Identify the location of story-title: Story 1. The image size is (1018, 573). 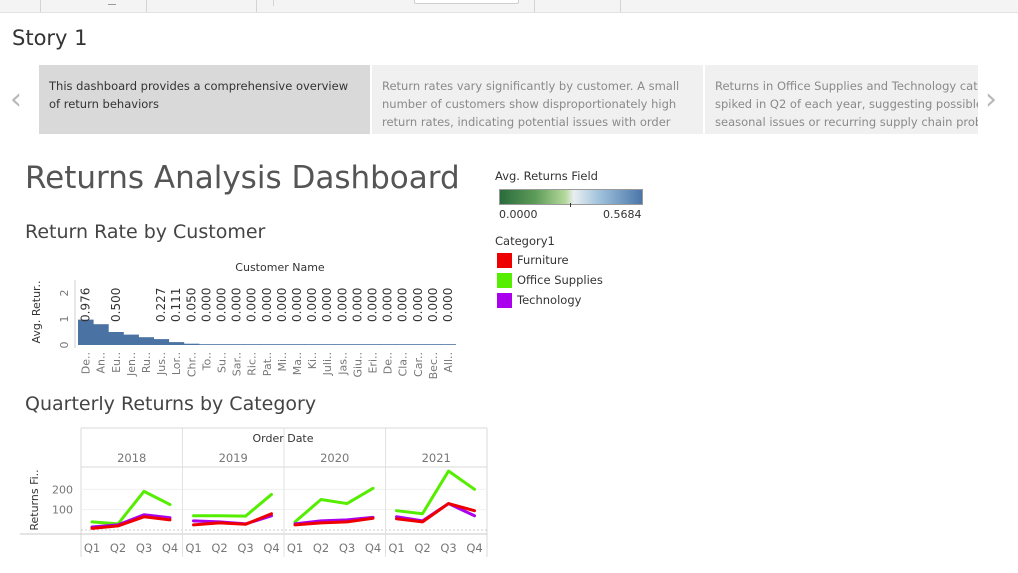
(50, 38).